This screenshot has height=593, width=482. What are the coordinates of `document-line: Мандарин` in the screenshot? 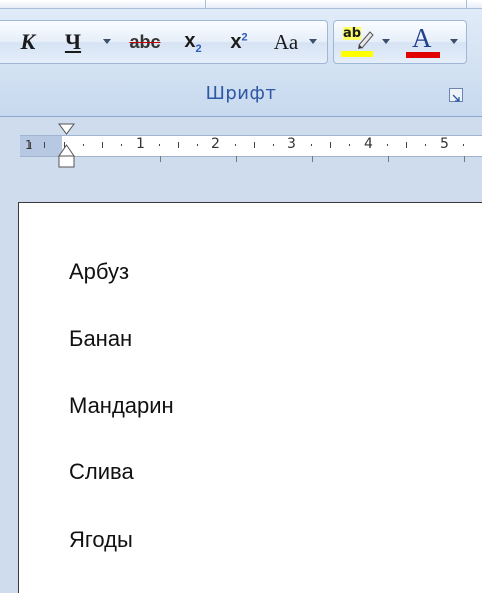 It's located at (121, 406).